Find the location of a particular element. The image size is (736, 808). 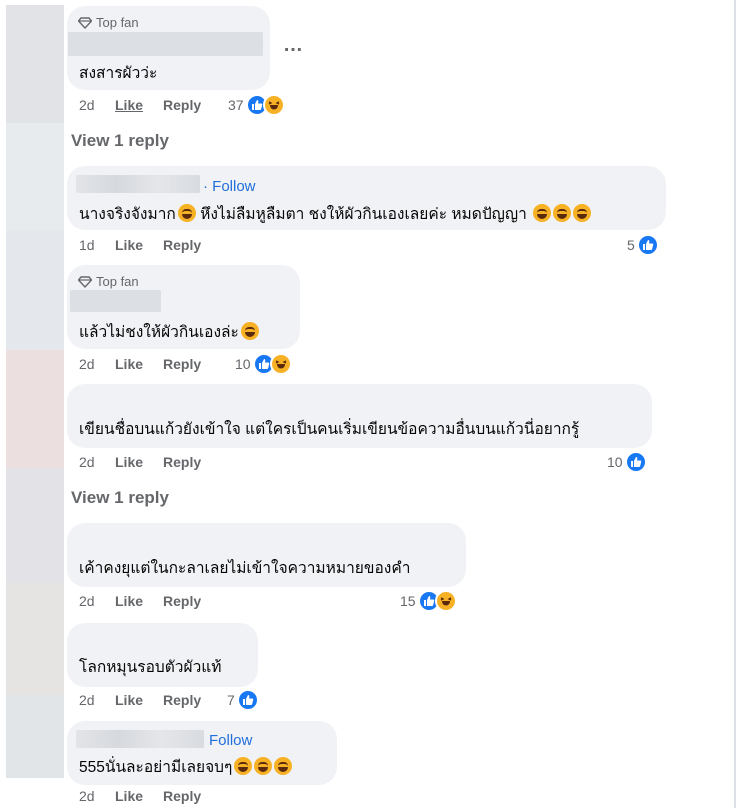

reaction-summary: 37 is located at coordinates (256, 105).